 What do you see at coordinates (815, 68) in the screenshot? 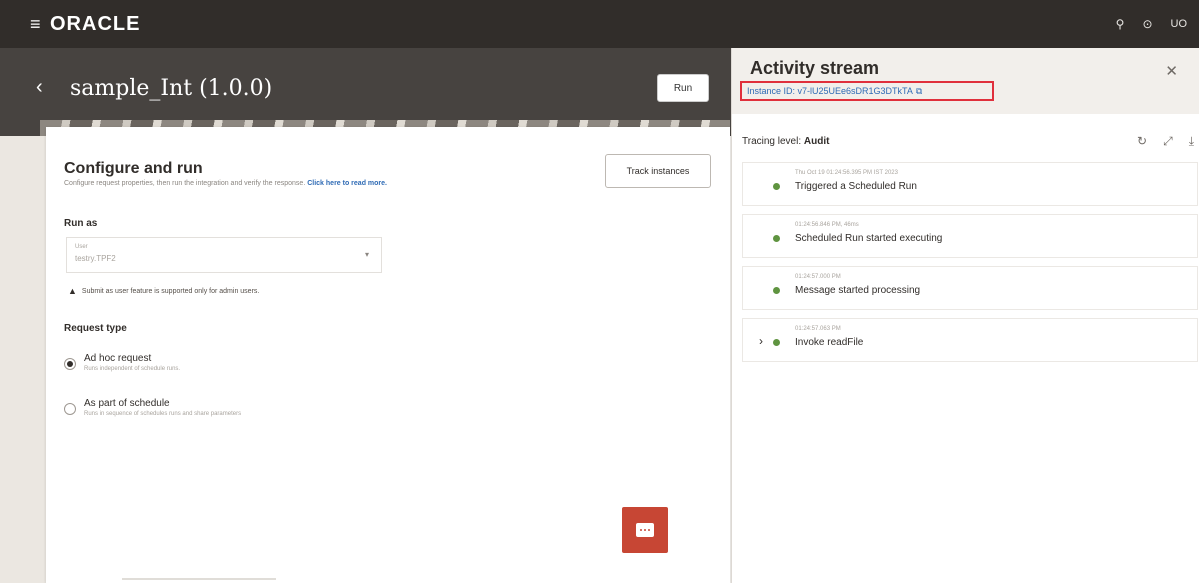
I see `activity-stream-title: Activity stream` at bounding box center [815, 68].